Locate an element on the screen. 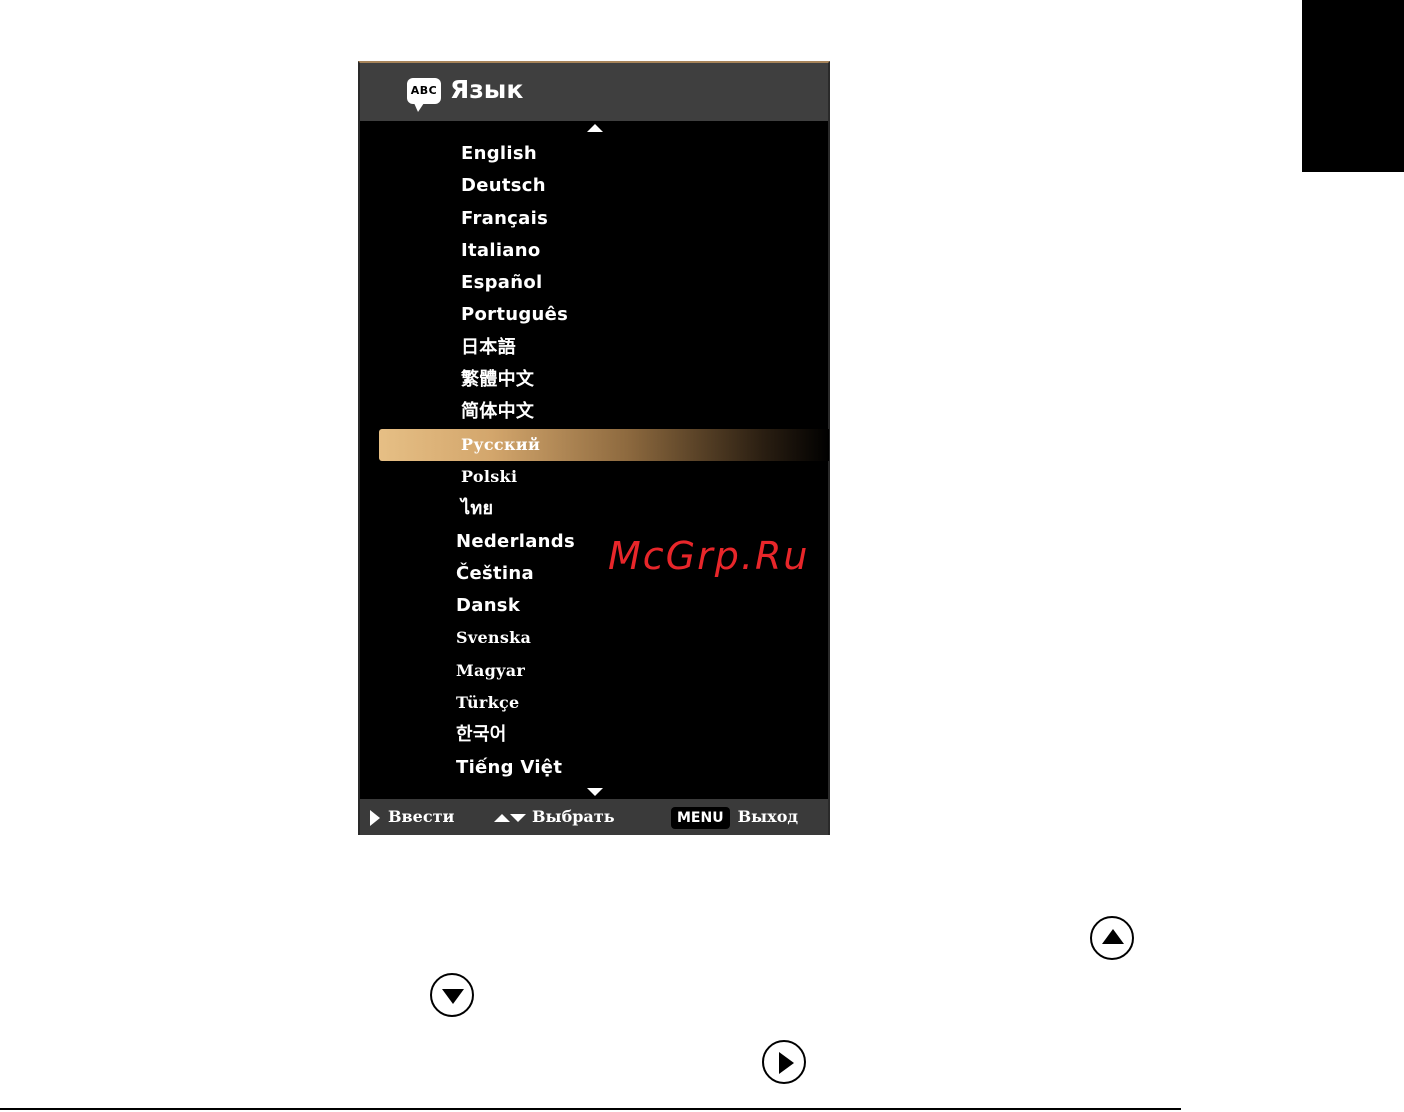 The width and height of the screenshot is (1404, 1112). triangle-up-icon is located at coordinates (502, 817).